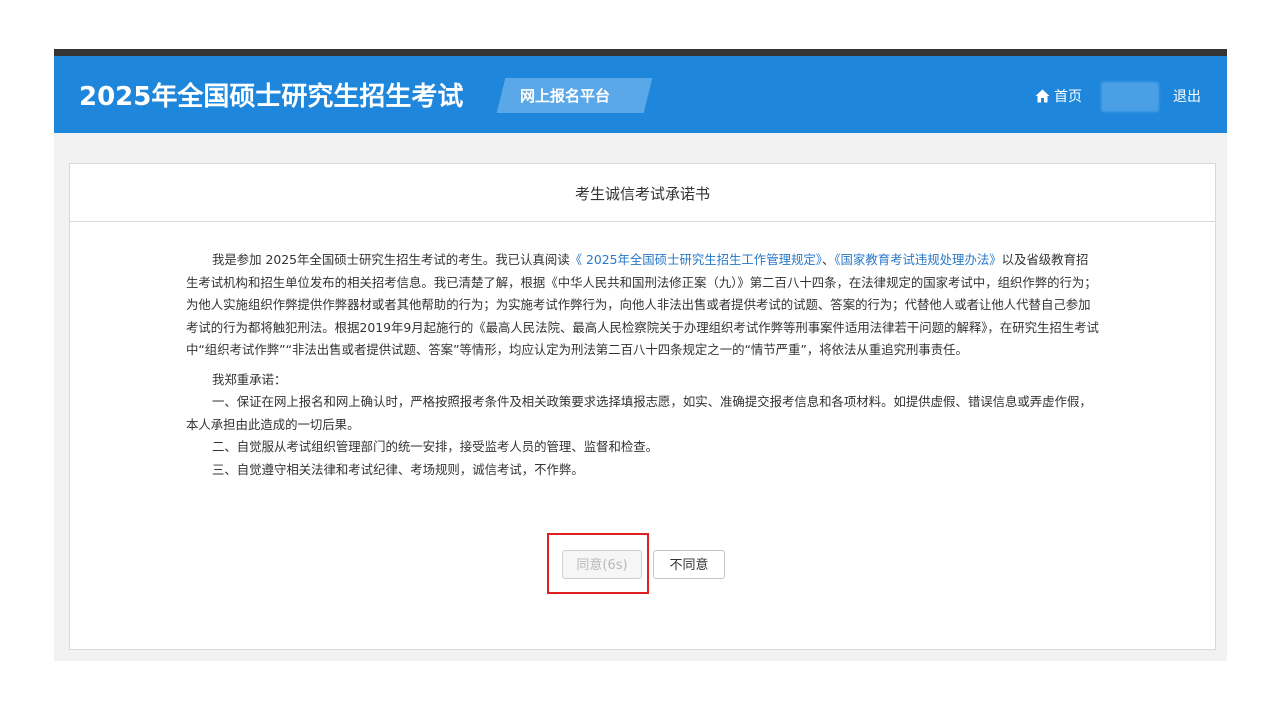 The image size is (1280, 710). Describe the element at coordinates (565, 96) in the screenshot. I see `platform-badge-label: 网上报名平台` at that location.